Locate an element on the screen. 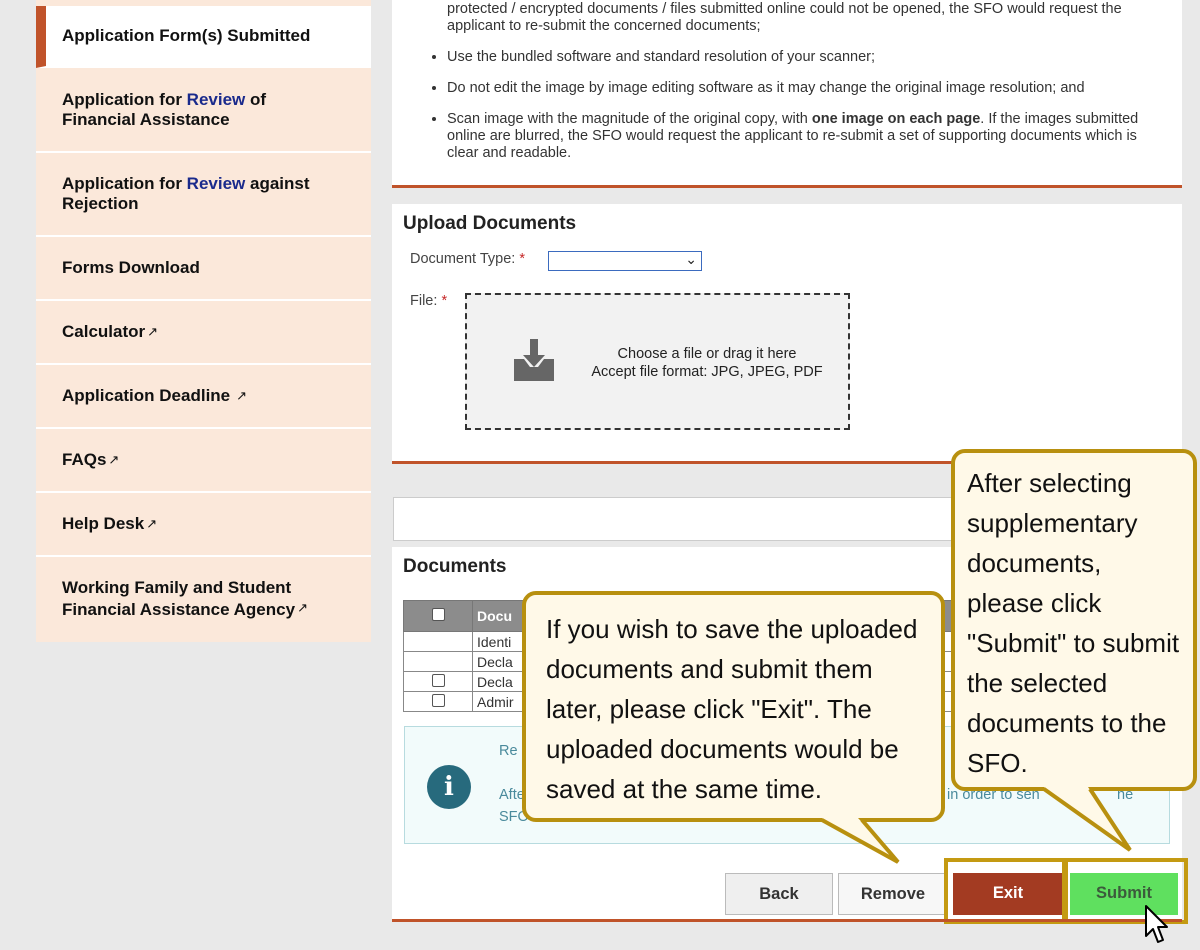 This screenshot has width=1200, height=950. mouse-cursor-icon is located at coordinates (1156, 924).